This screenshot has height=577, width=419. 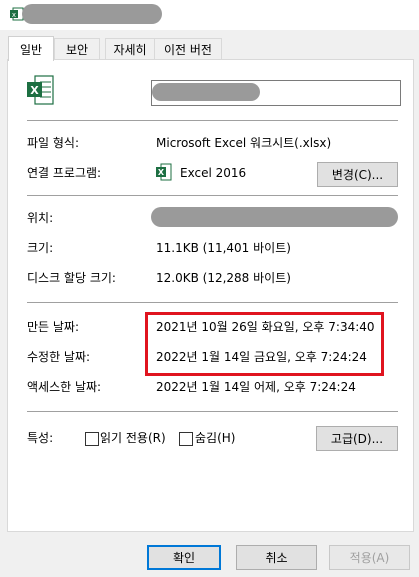 I want to click on readonly-checkbox-label: 읽기 전용(R), so click(x=133, y=438).